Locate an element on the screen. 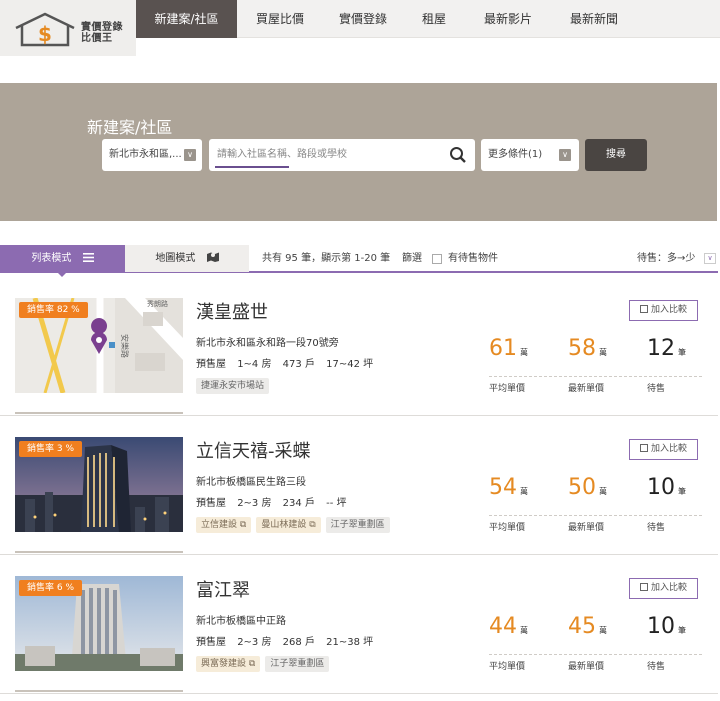  listing-title: 漢皇盛世 is located at coordinates (232, 311).